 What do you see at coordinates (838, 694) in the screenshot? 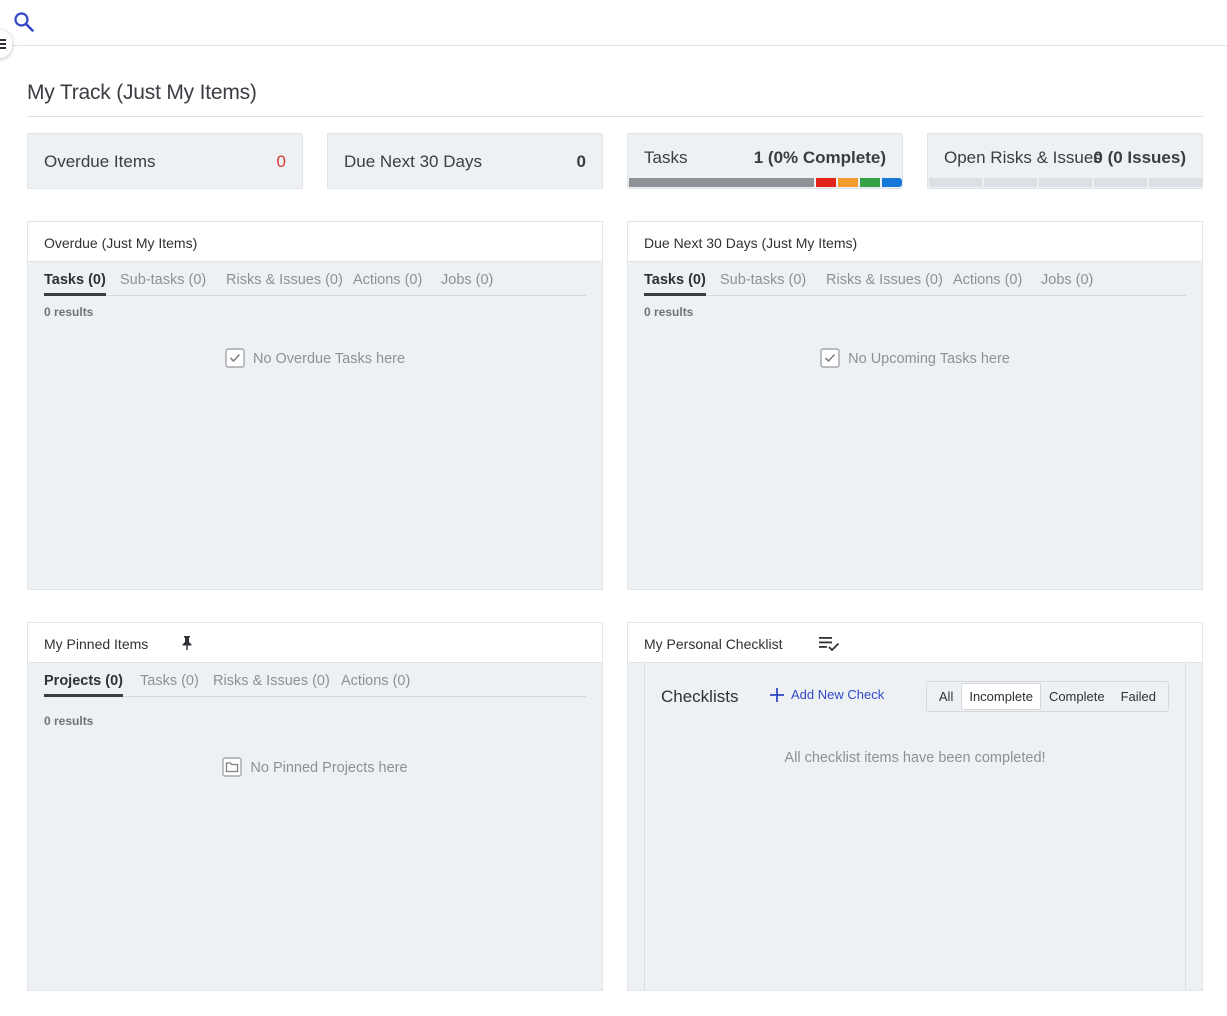
I see `add-new-check-label: Add New Check` at bounding box center [838, 694].